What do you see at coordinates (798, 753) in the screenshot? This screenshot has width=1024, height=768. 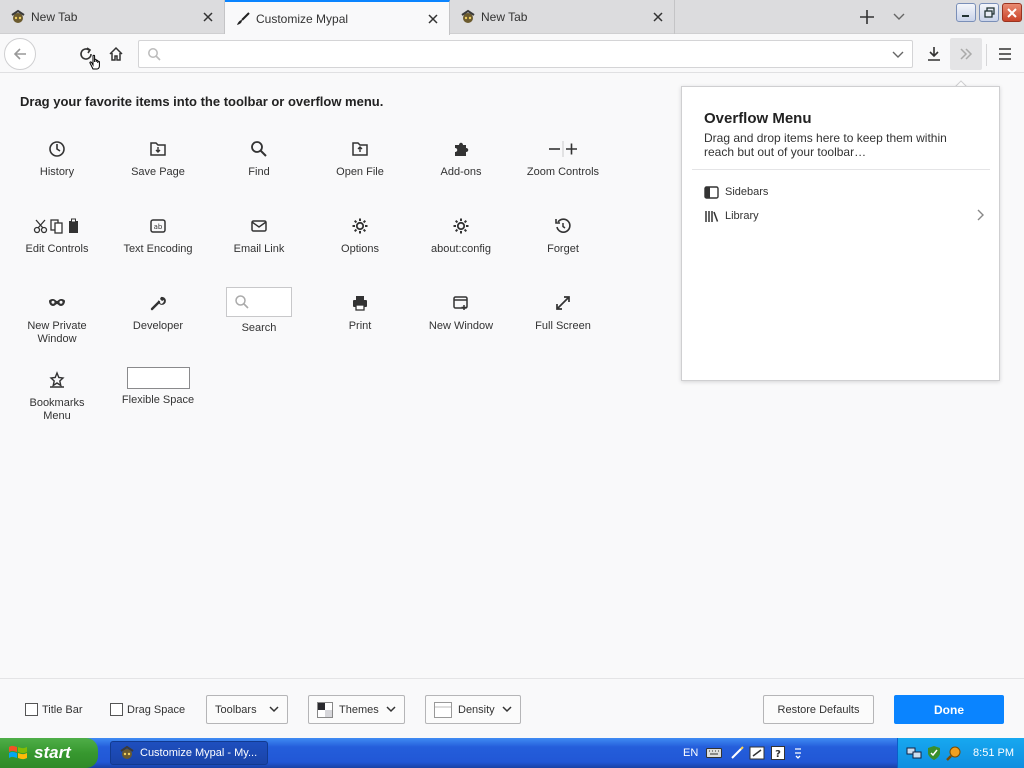 I see `options-arrow-icon` at bounding box center [798, 753].